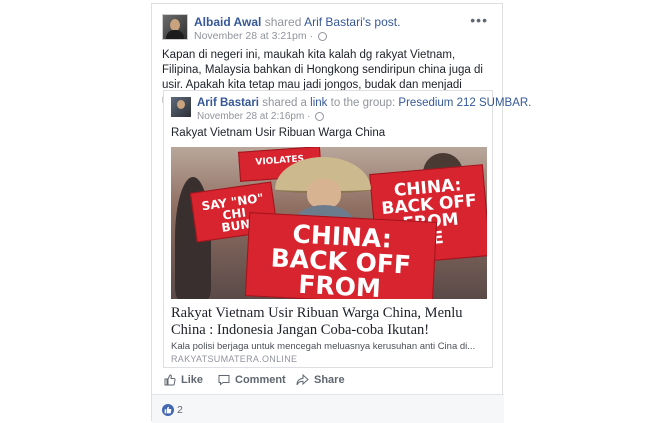 The width and height of the screenshot is (670, 423). I want to click on comment-button: Comment, so click(252, 380).